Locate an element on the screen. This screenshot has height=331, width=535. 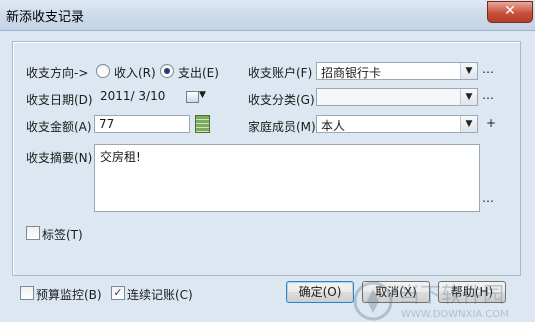
close-icon: ✕ is located at coordinates (510, 11).